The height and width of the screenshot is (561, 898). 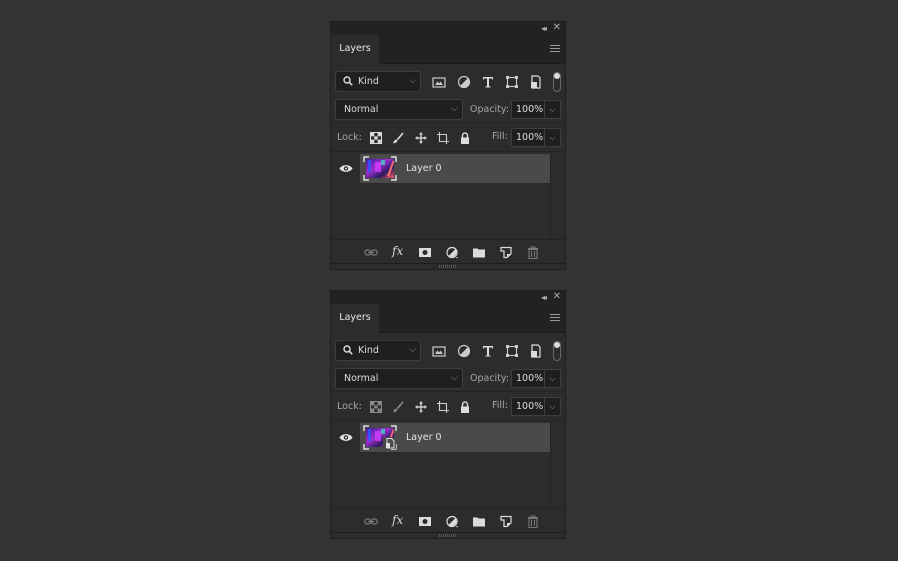 I want to click on blend-row: Normal ⌵ Opacity: 100% ⌵, so click(x=448, y=379).